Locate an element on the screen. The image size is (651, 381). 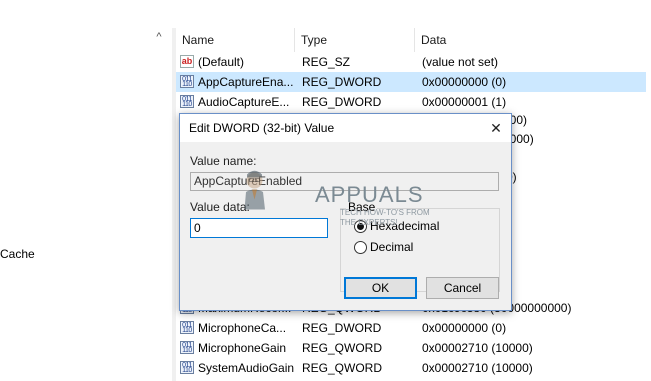
vertical-scrollbar is located at coordinates (648, 204).